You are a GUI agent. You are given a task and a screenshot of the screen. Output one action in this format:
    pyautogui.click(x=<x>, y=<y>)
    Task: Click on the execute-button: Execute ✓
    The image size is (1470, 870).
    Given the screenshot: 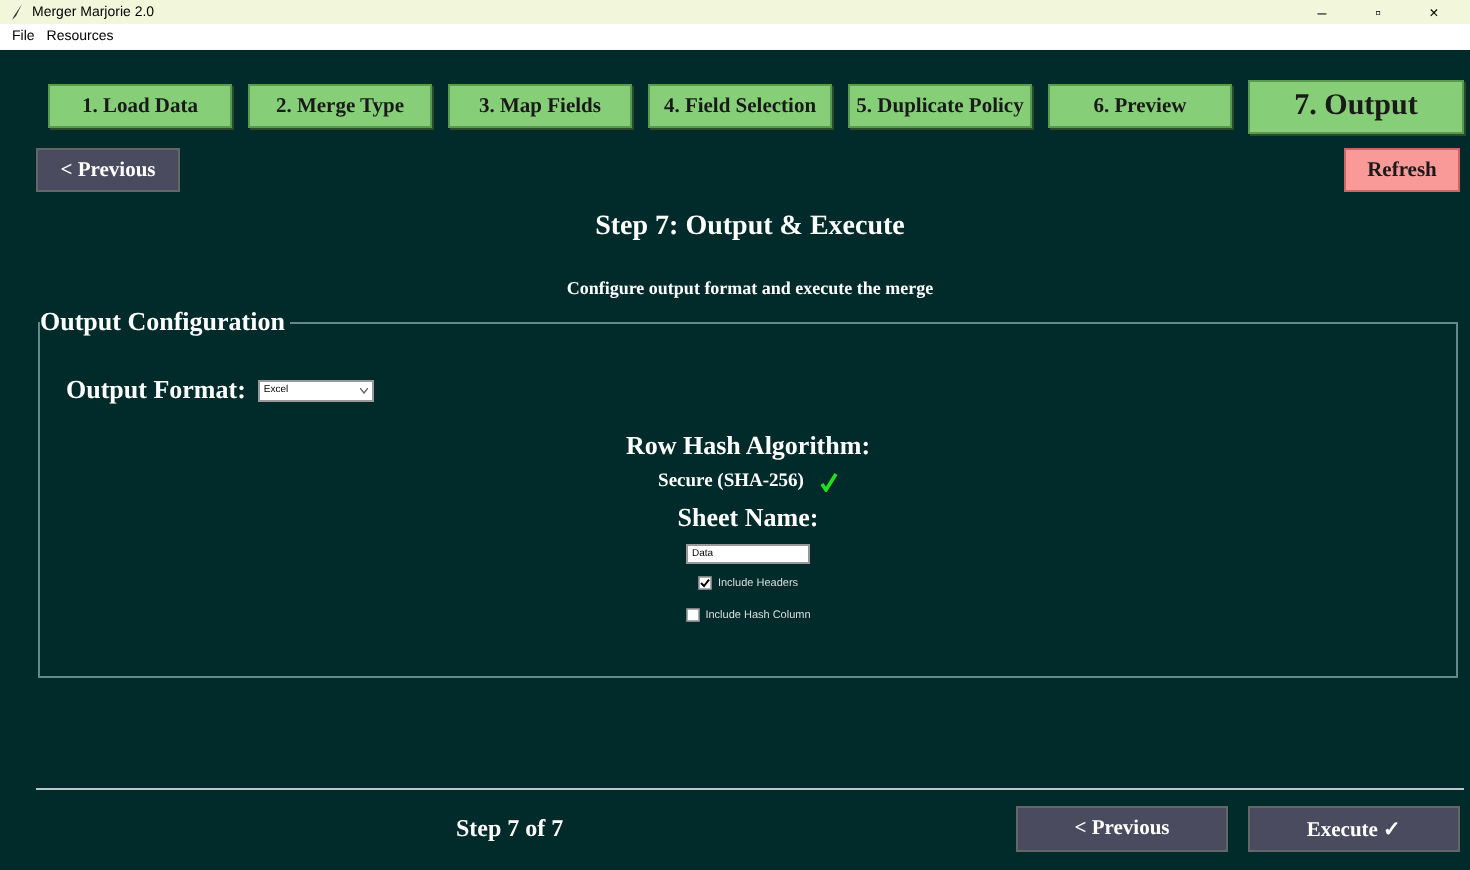 What is the action you would take?
    pyautogui.click(x=1354, y=828)
    